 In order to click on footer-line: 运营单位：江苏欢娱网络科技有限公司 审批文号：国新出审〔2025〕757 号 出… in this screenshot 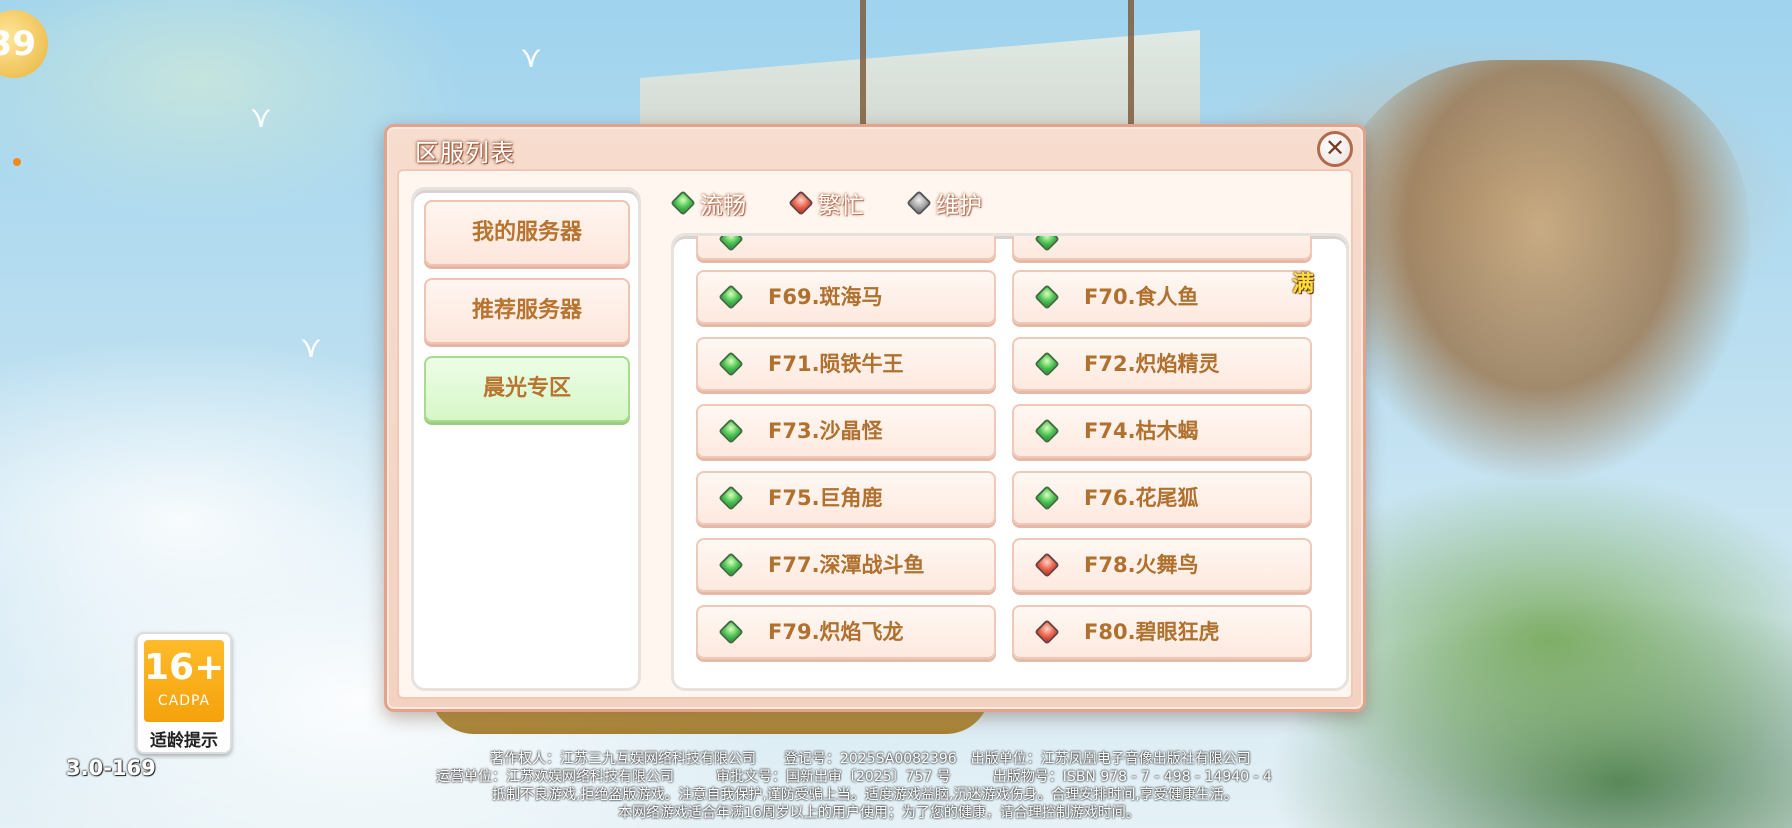, I will do `click(854, 777)`.